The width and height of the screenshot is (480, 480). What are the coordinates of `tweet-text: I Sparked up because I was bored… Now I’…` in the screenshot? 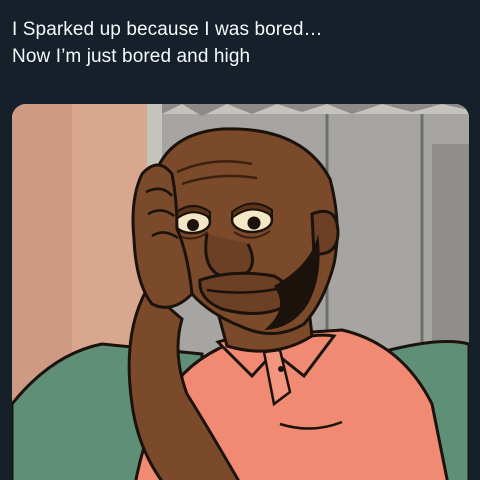 It's located at (242, 43).